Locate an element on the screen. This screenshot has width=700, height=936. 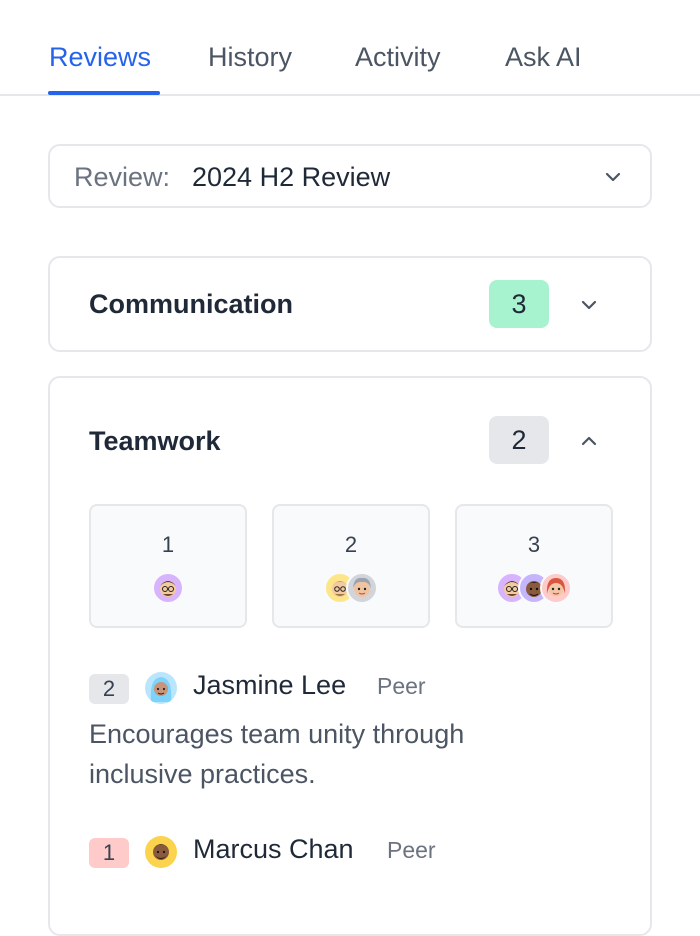
review-select: Review: 2024 H2 Review is located at coordinates (350, 176).